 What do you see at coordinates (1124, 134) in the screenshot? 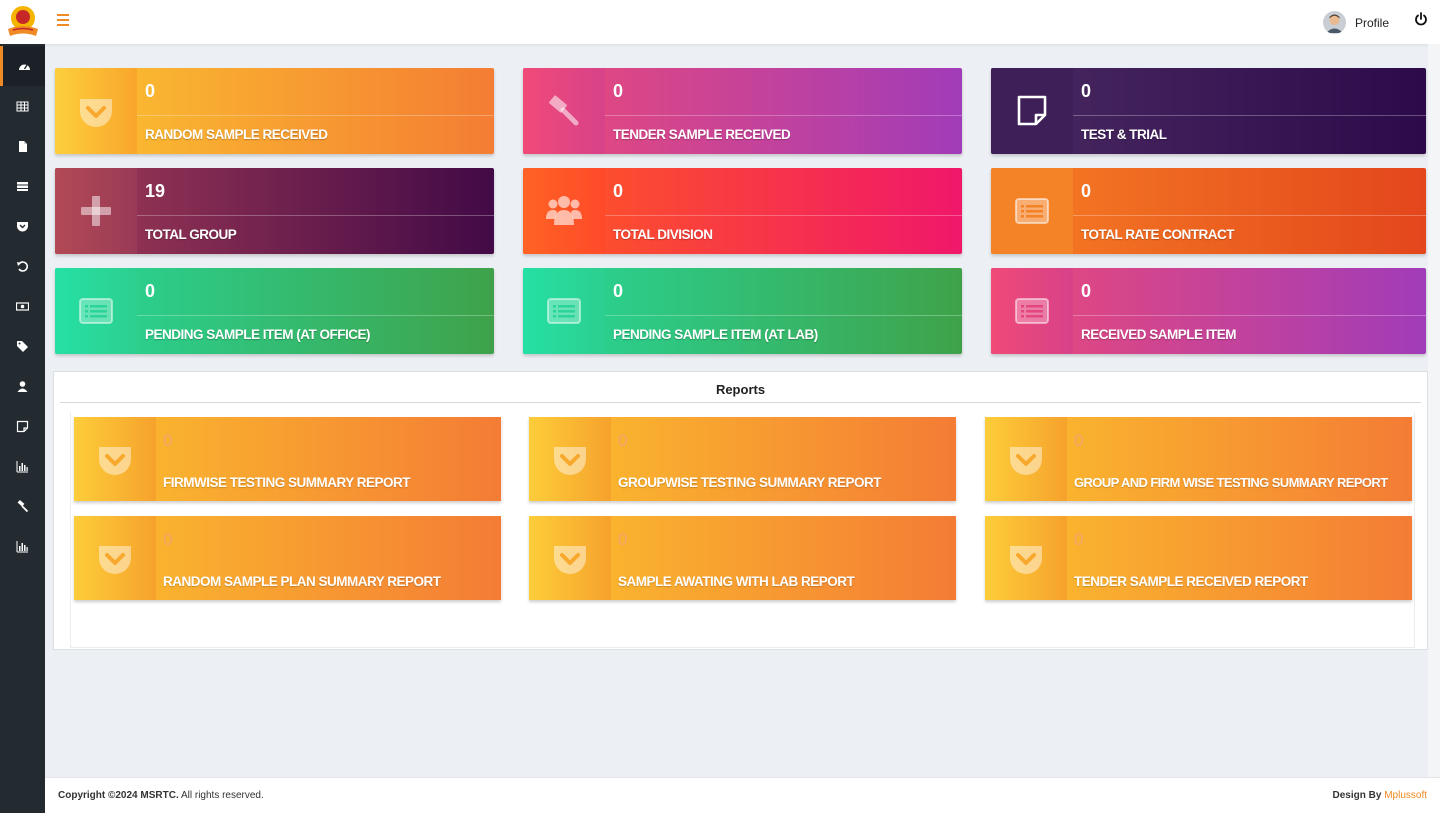
I see `stat-label: TEST & TRIAL` at bounding box center [1124, 134].